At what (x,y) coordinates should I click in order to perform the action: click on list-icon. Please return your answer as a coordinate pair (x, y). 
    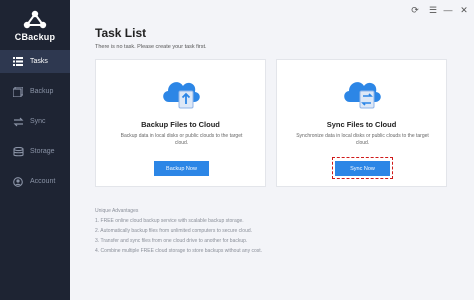
    Looking at the image, I should click on (18, 62).